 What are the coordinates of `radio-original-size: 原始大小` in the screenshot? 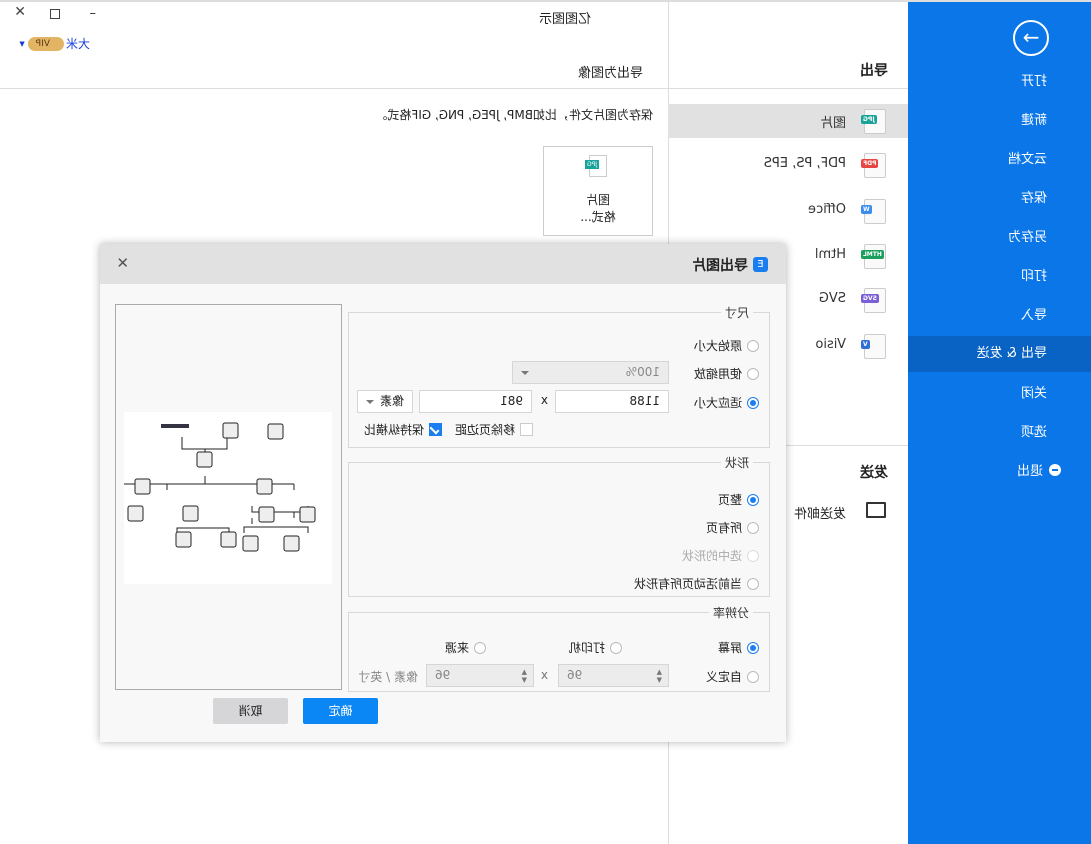 It's located at (726, 345).